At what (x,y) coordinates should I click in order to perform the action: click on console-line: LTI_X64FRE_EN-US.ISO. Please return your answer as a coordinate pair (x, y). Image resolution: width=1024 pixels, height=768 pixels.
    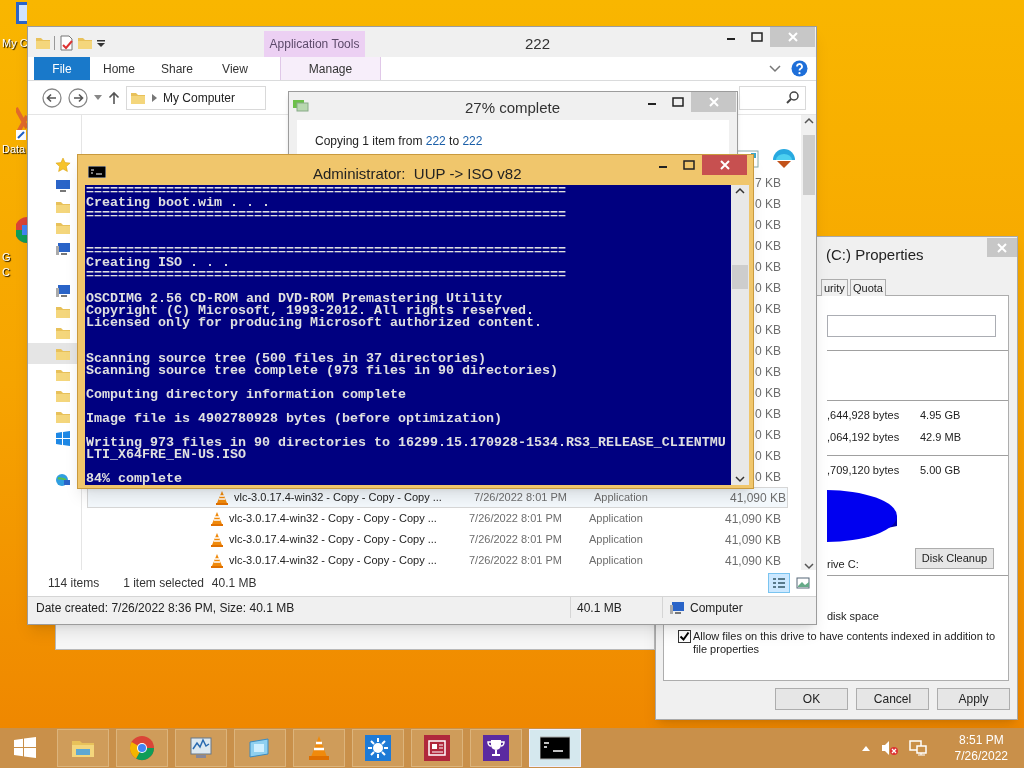
    Looking at the image, I should click on (166, 455).